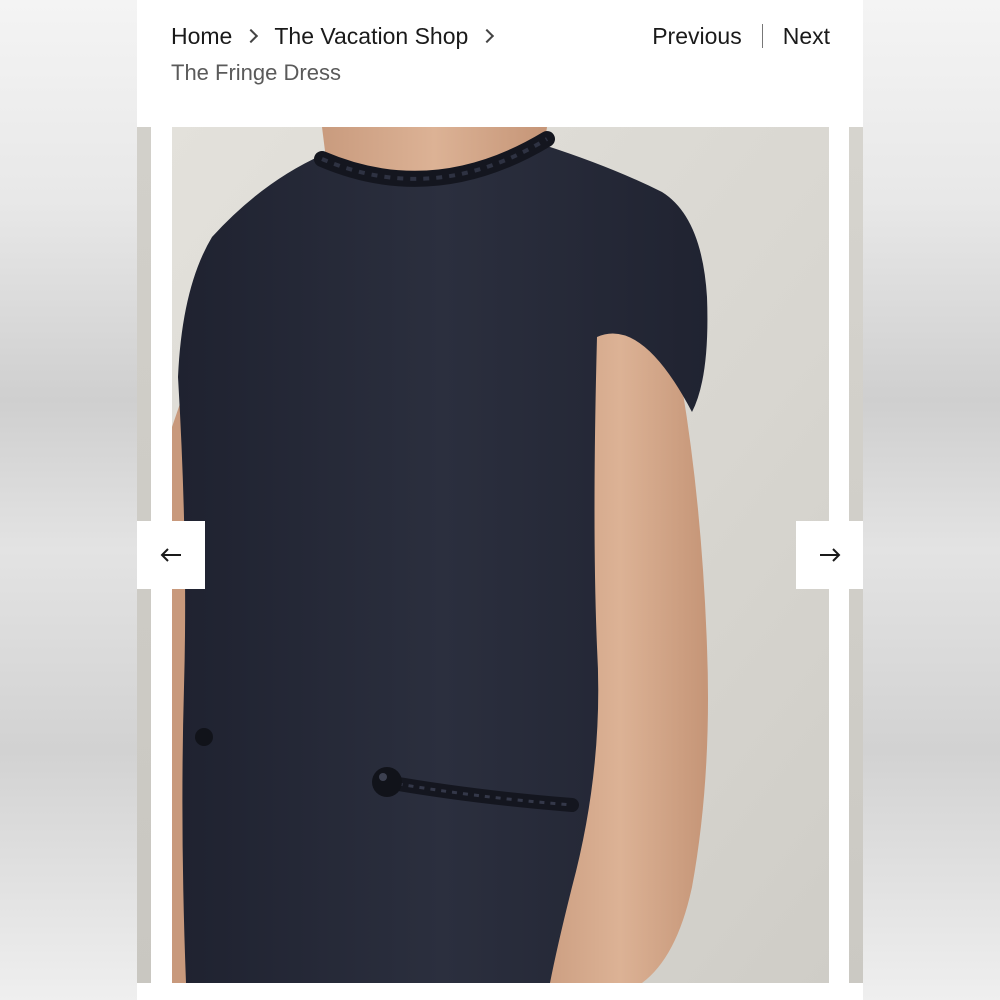 The width and height of the screenshot is (1000, 1000). What do you see at coordinates (201, 36) in the screenshot?
I see `breadcrumb-home-link: Home` at bounding box center [201, 36].